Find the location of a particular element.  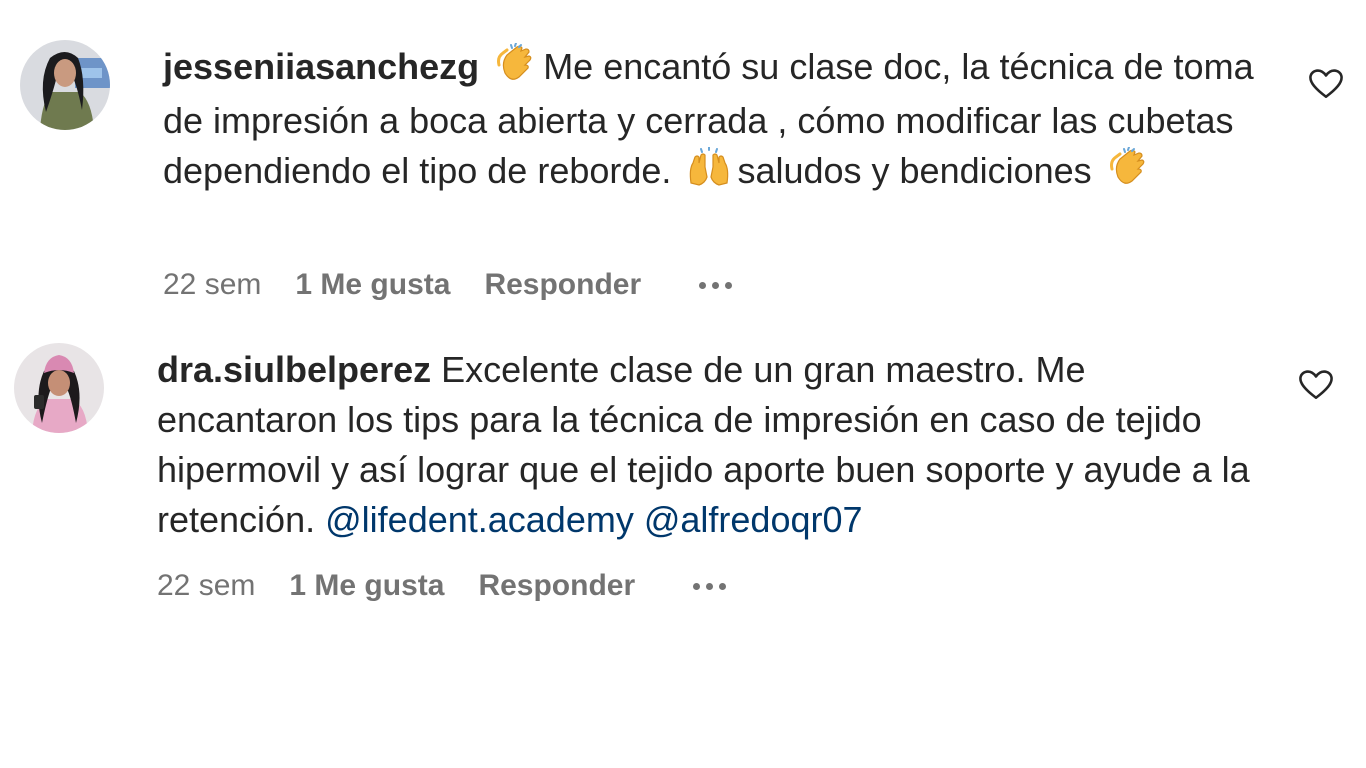

mention-link: @lifedent.academy is located at coordinates (479, 519).